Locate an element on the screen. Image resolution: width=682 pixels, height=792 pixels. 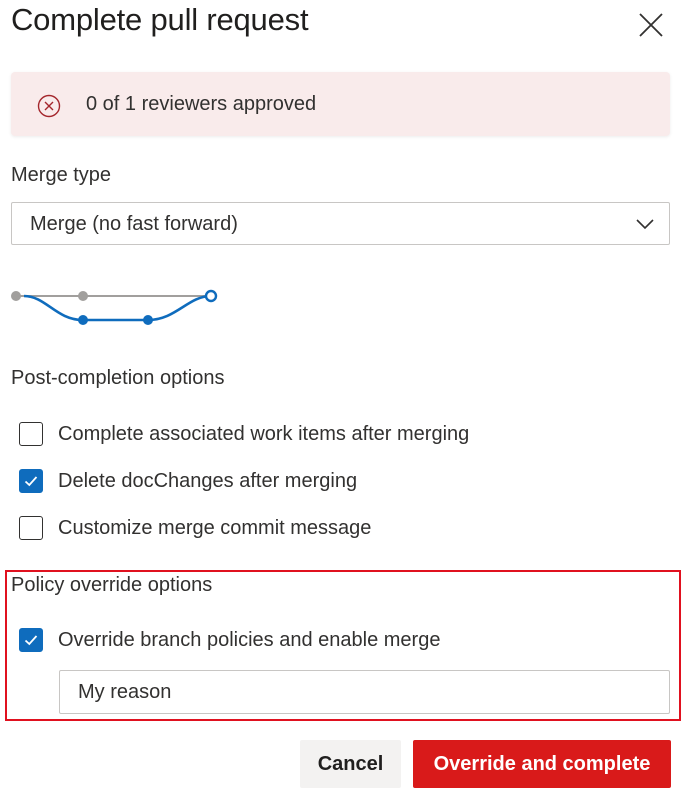
merge-type-label: Merge type is located at coordinates (61, 175).